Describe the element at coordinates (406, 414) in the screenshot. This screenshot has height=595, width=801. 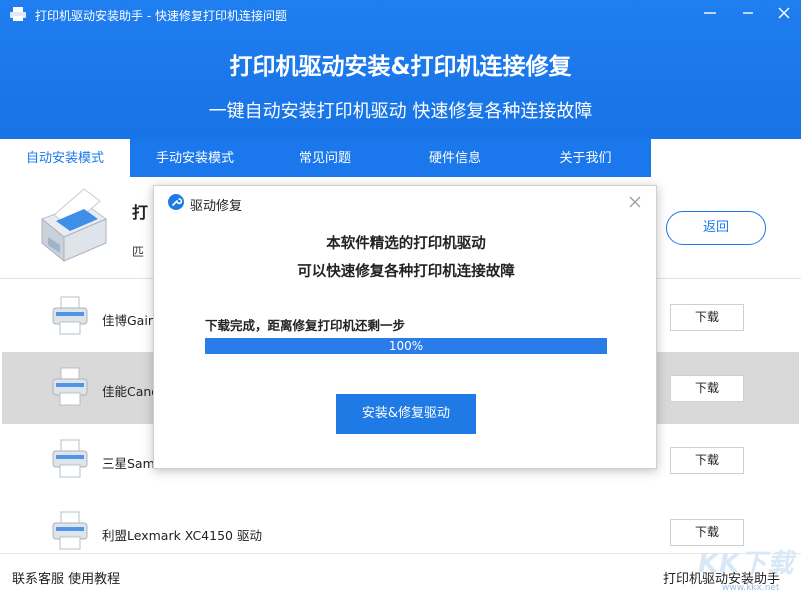
I see `install-repair-button: 安装&修复驱动` at that location.